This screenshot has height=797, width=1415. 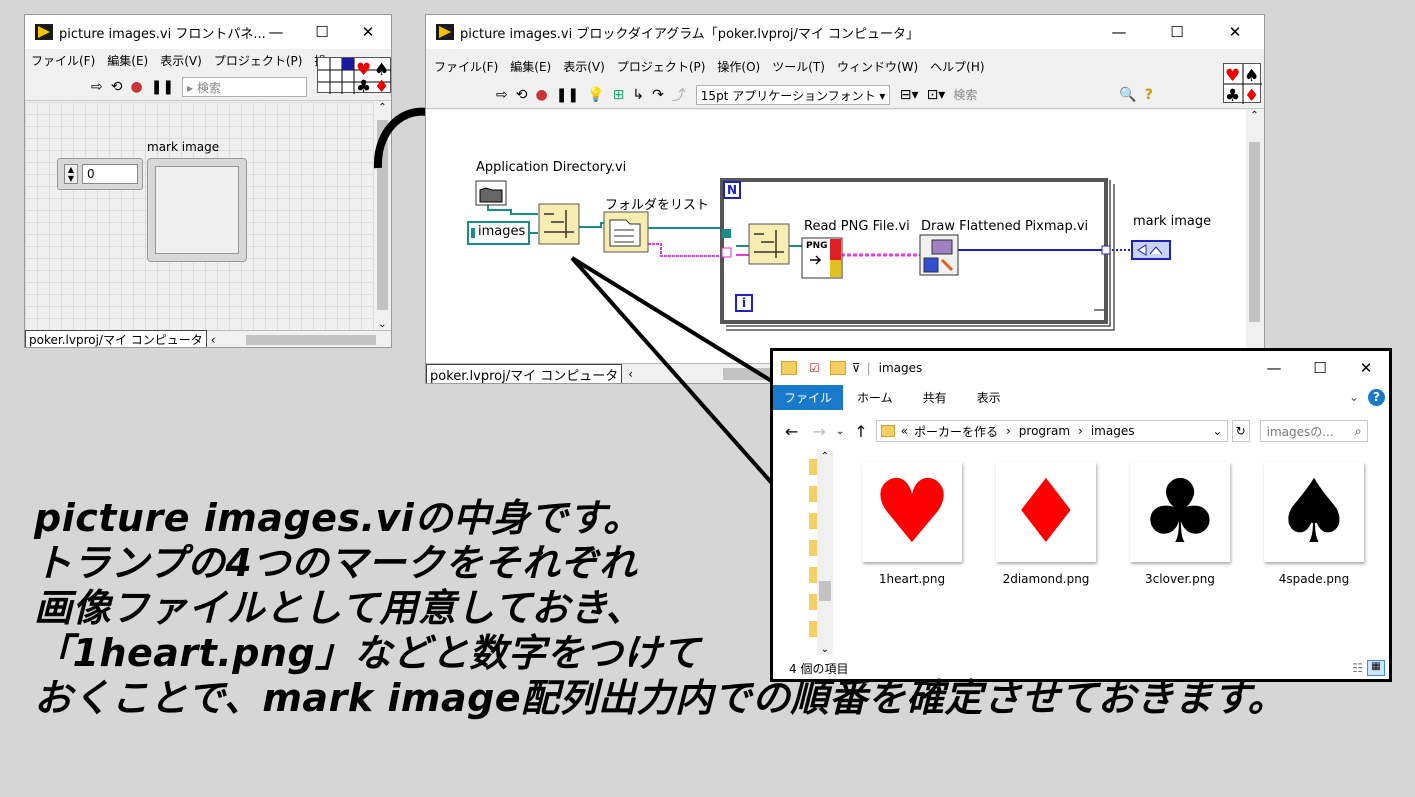 I want to click on maximize-button: ☐, so click(x=1320, y=368).